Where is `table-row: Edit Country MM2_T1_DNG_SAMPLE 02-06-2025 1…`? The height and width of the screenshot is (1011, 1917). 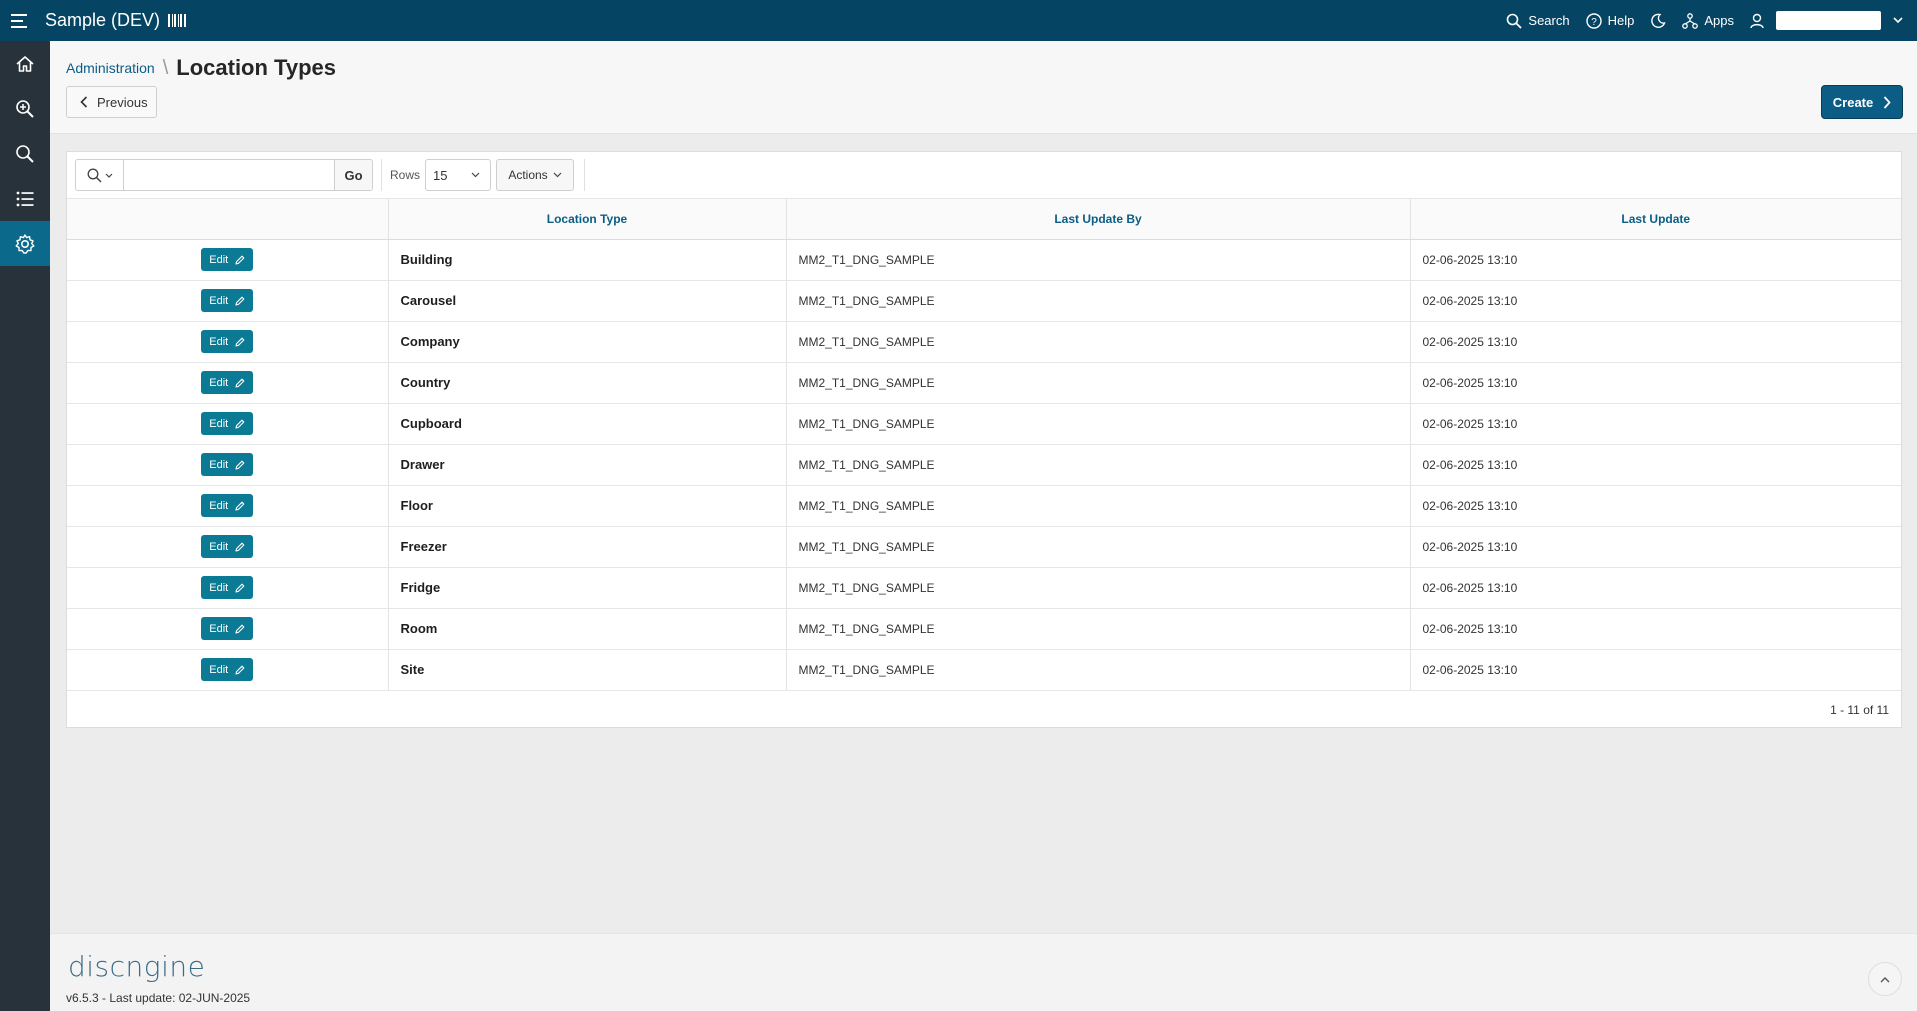
table-row: Edit Country MM2_T1_DNG_SAMPLE 02-06-2025 1… is located at coordinates (984, 383).